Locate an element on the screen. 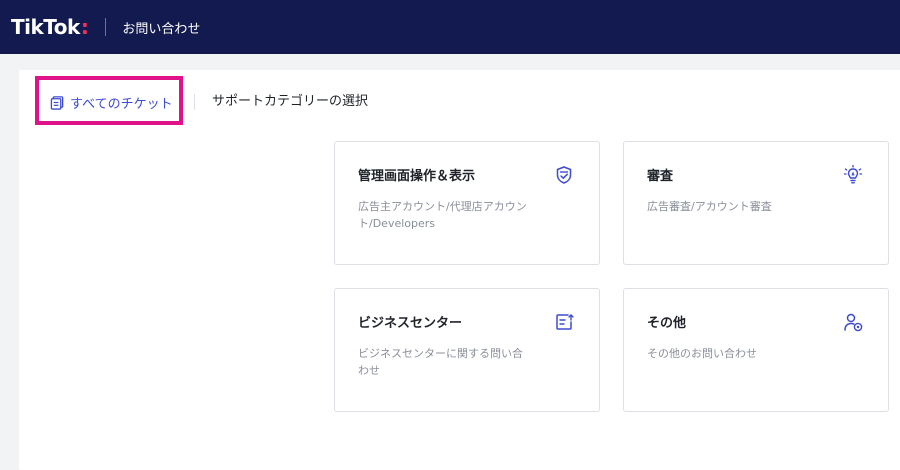 The height and width of the screenshot is (470, 900). lightbulb-icon is located at coordinates (853, 174).